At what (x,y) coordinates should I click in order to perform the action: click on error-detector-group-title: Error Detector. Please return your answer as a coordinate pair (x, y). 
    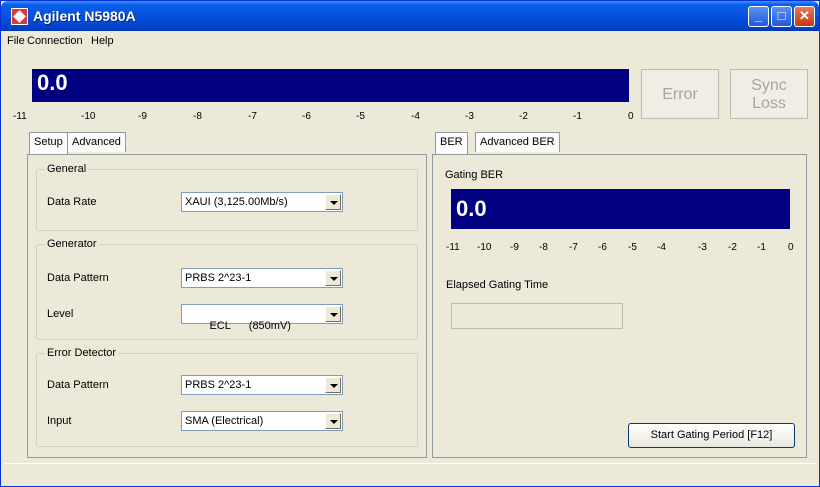
    Looking at the image, I should click on (82, 353).